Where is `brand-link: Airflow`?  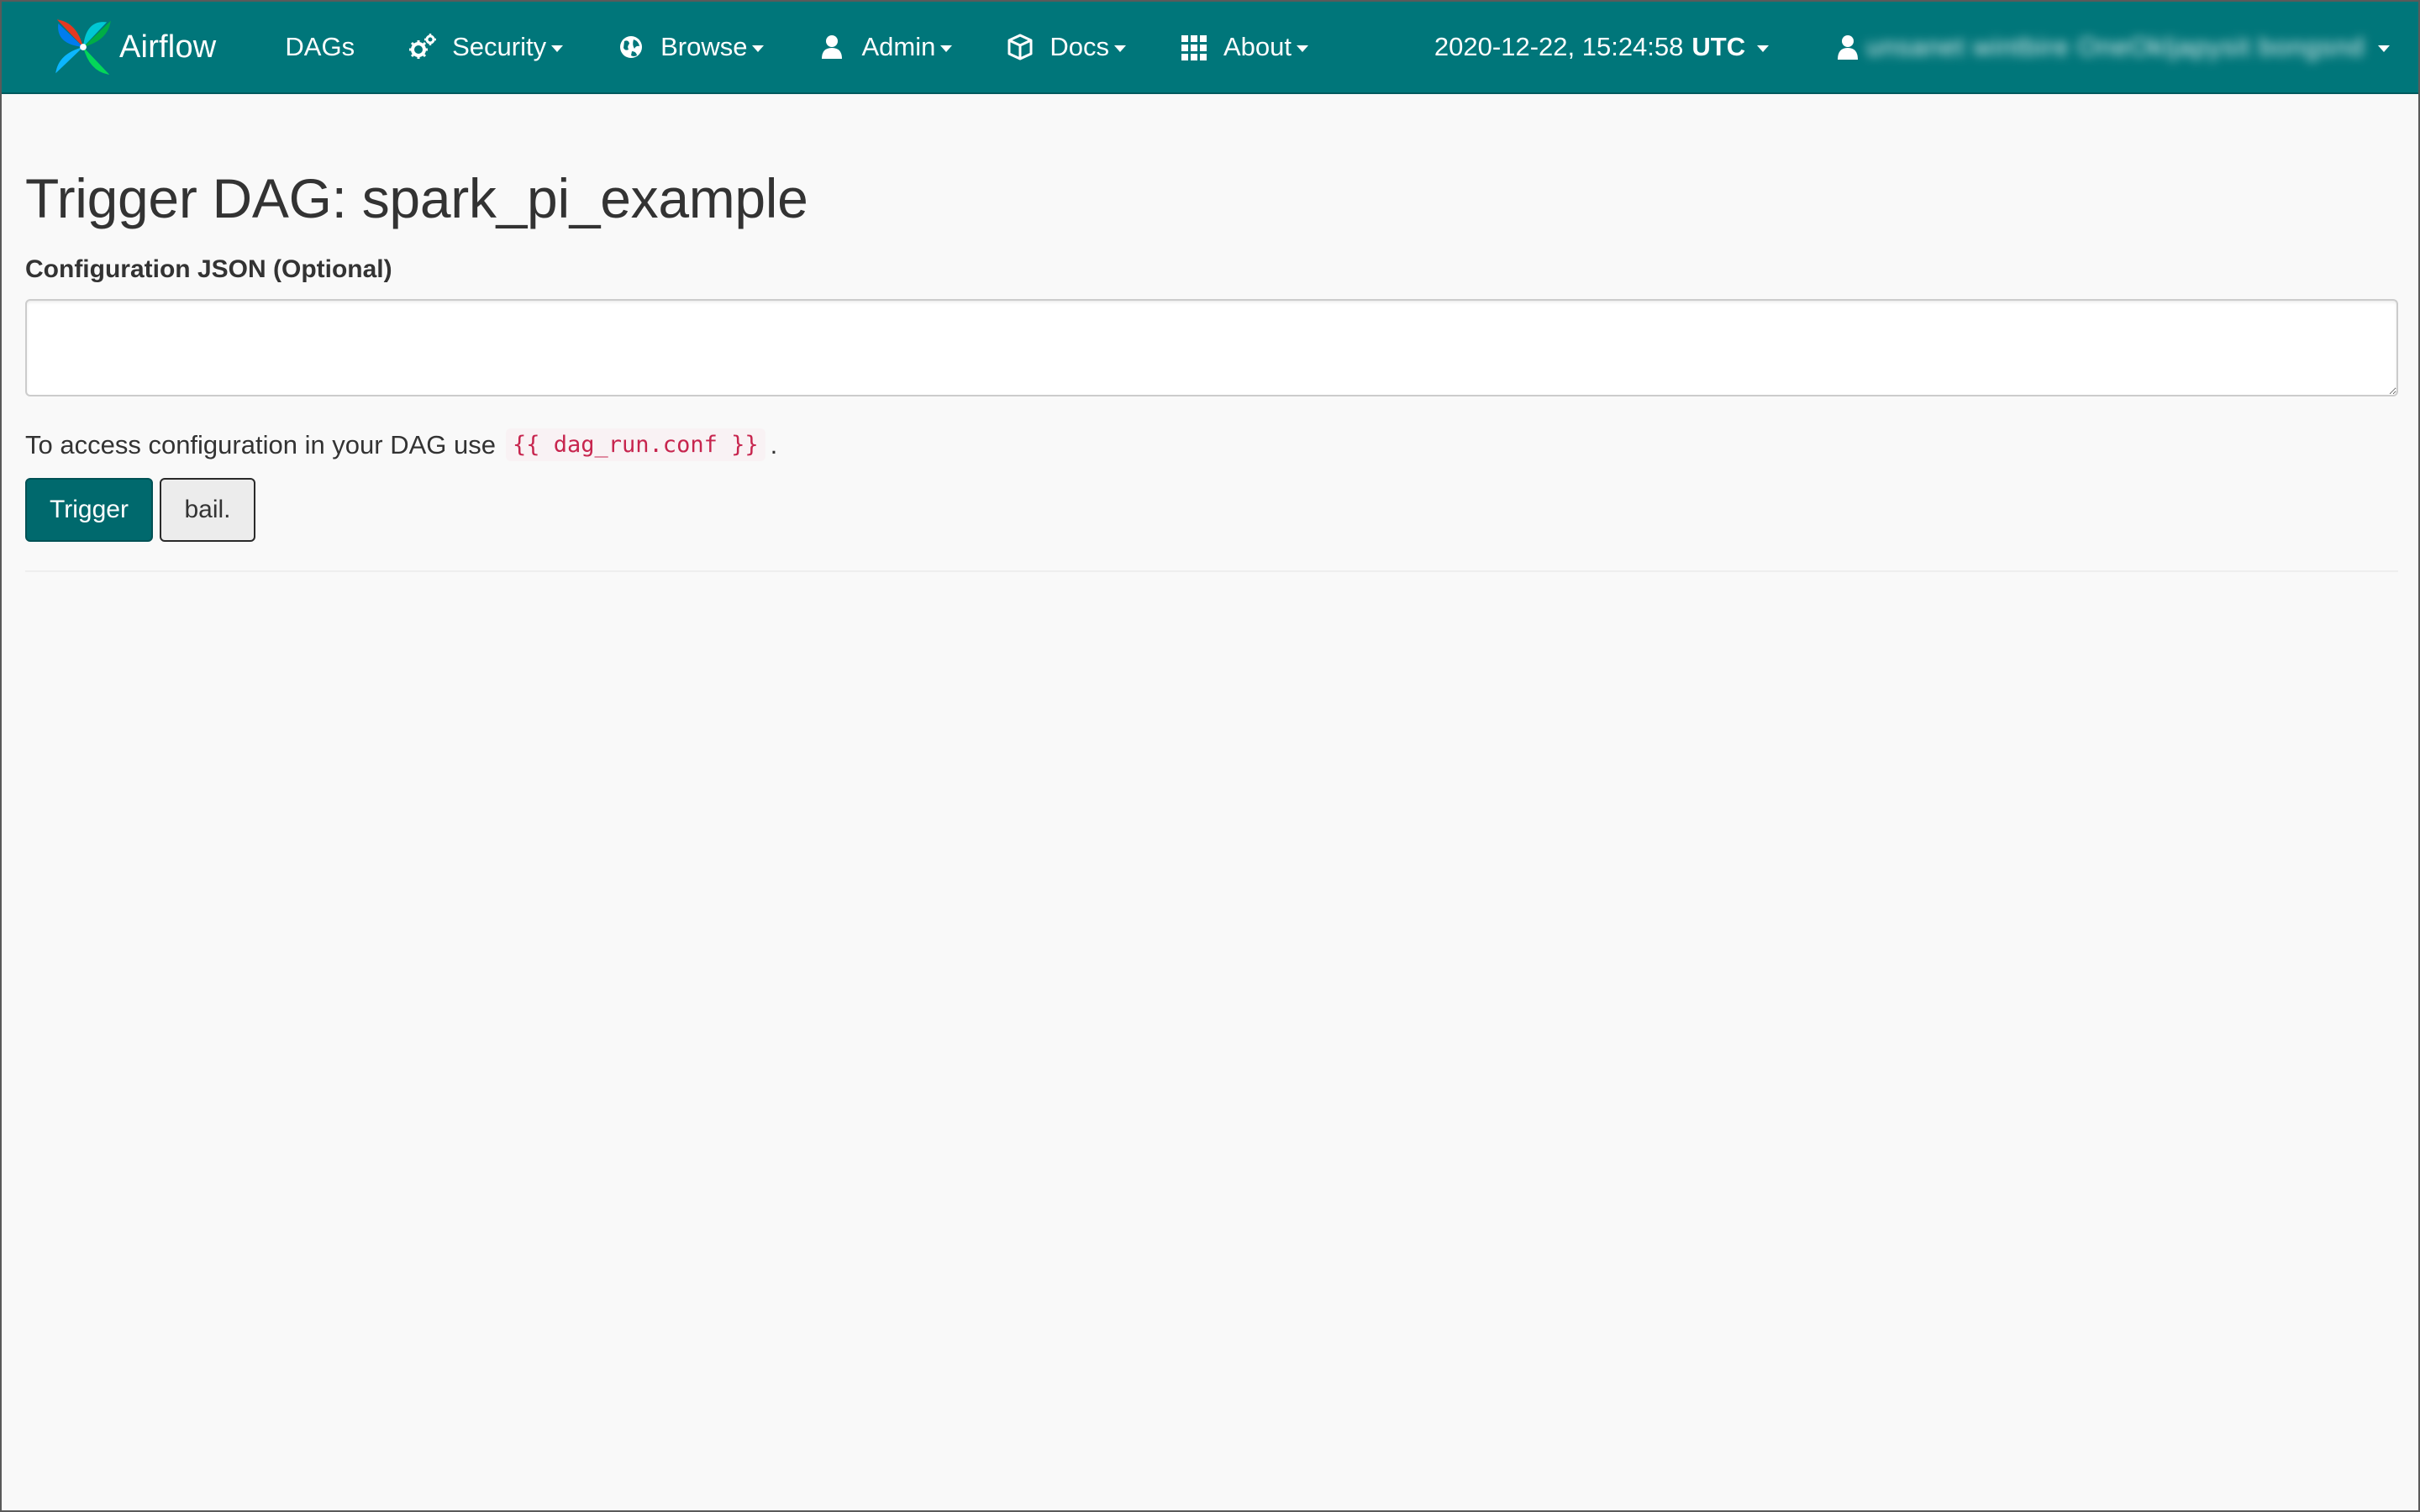 brand-link: Airflow is located at coordinates (133, 47).